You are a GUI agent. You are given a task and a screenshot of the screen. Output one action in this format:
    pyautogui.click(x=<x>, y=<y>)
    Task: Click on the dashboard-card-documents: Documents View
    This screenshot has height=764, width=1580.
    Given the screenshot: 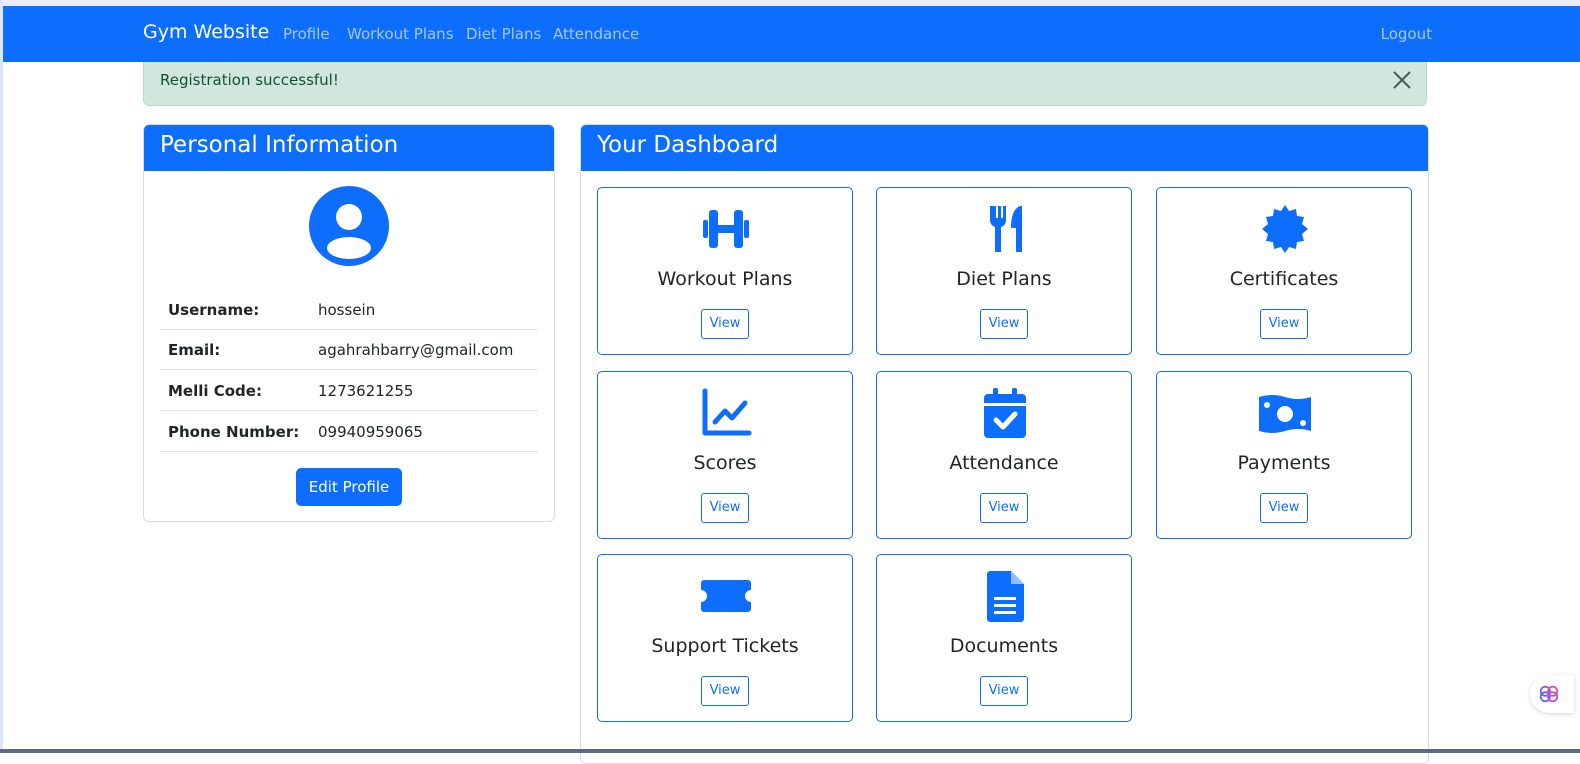 What is the action you would take?
    pyautogui.click(x=1004, y=638)
    